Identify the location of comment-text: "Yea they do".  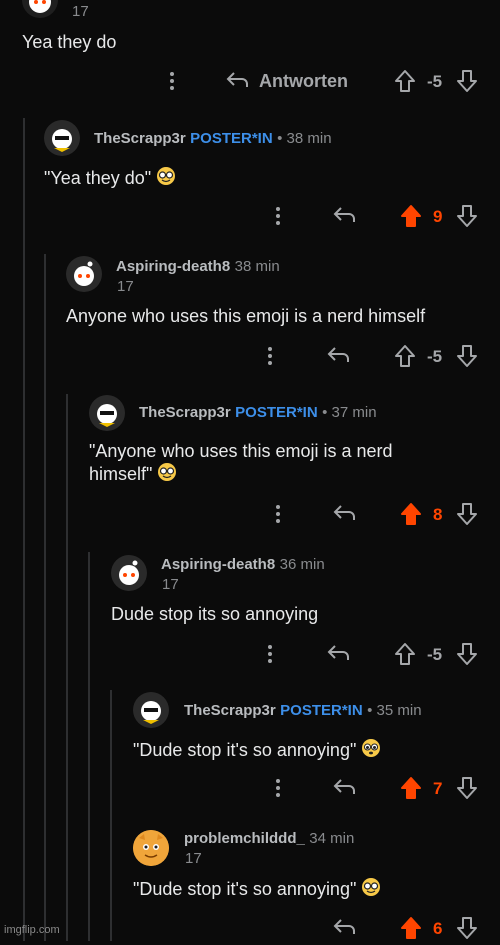
(98, 178).